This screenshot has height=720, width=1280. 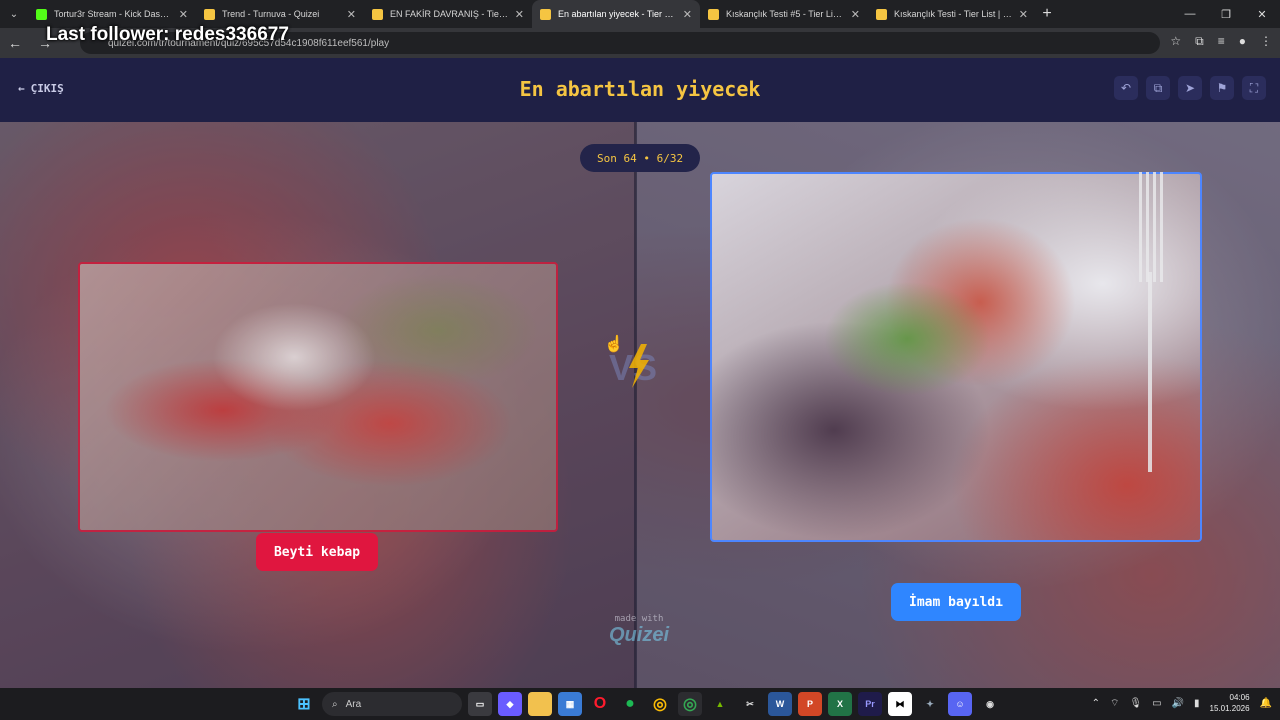 I want to click on tab-title: Kıskançlık Testi #5 - Tier List | K, so click(x=785, y=14).